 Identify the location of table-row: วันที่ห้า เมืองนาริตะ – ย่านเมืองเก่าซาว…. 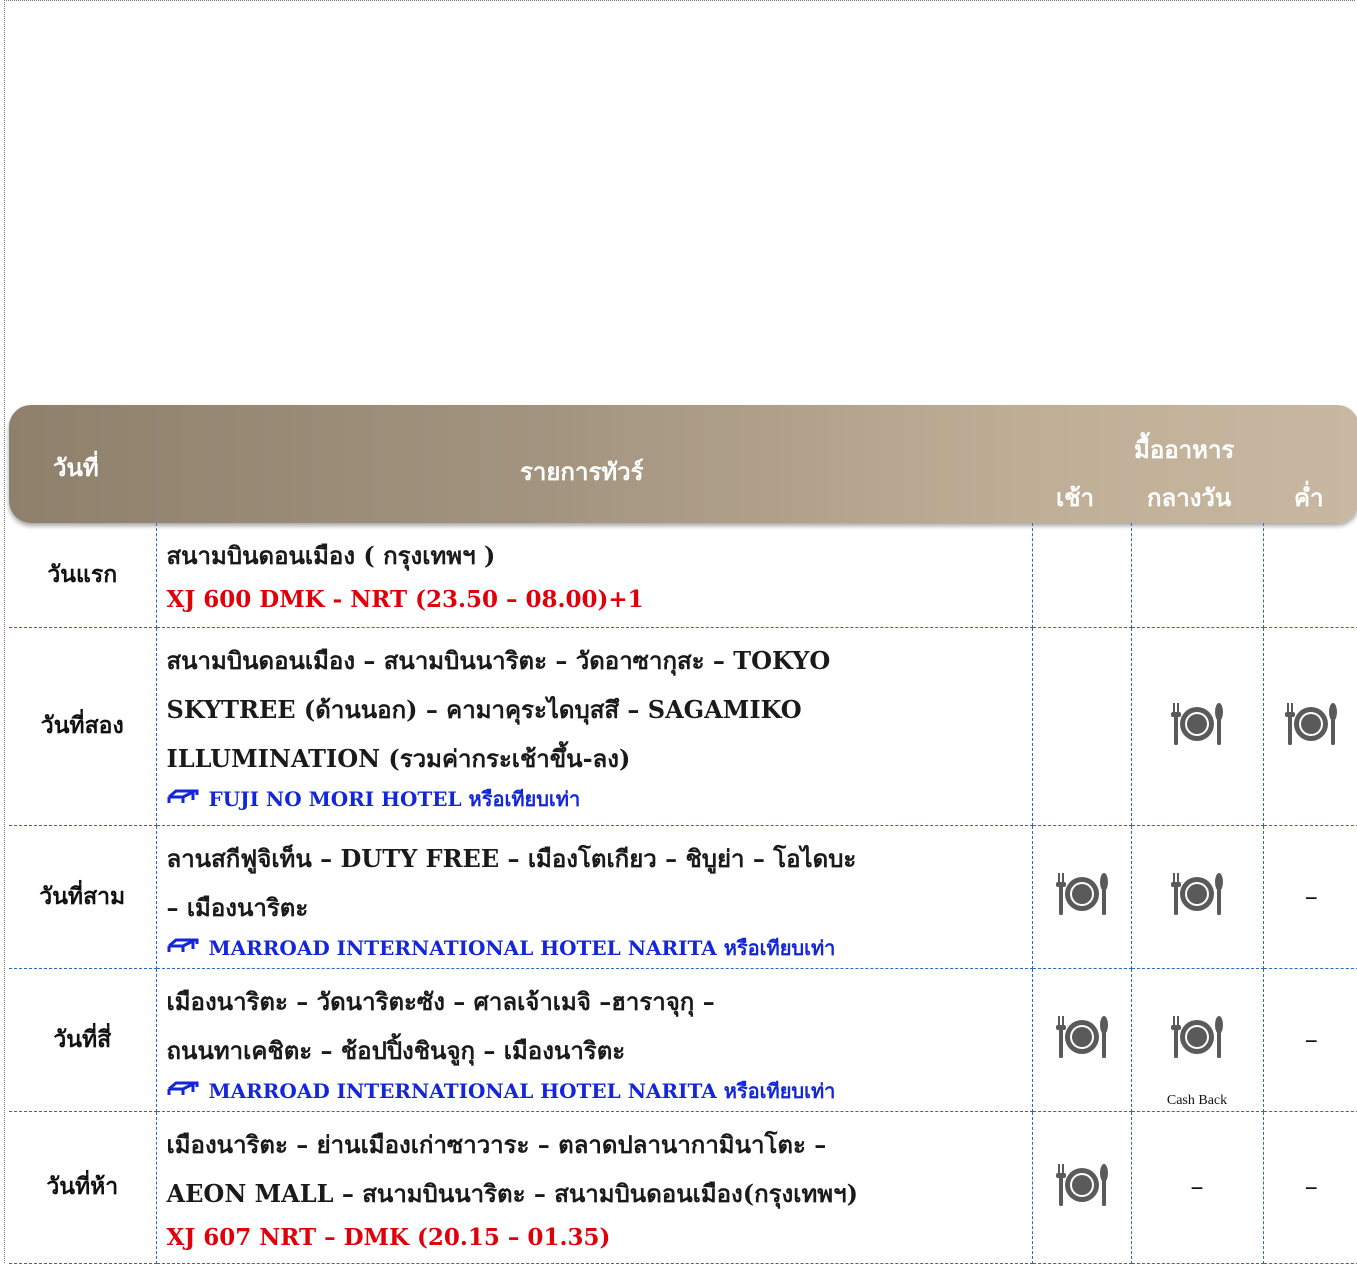
(683, 1187).